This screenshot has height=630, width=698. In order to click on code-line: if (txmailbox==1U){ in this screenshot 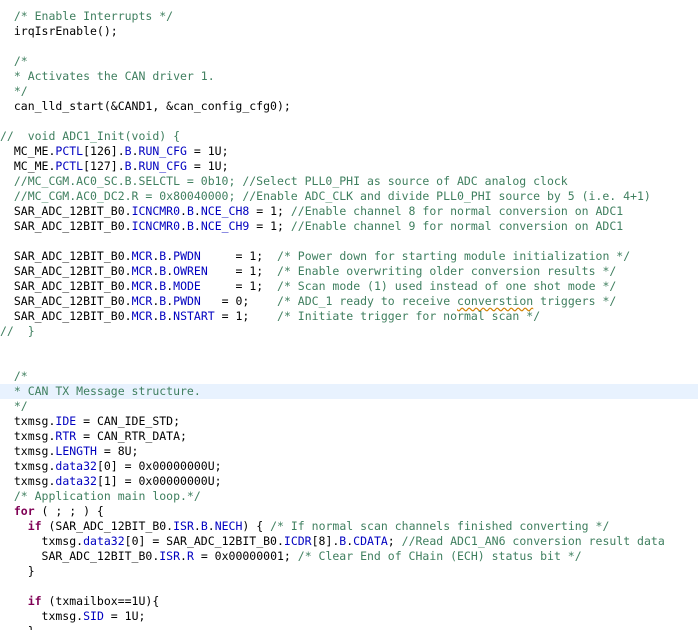, I will do `click(349, 601)`.